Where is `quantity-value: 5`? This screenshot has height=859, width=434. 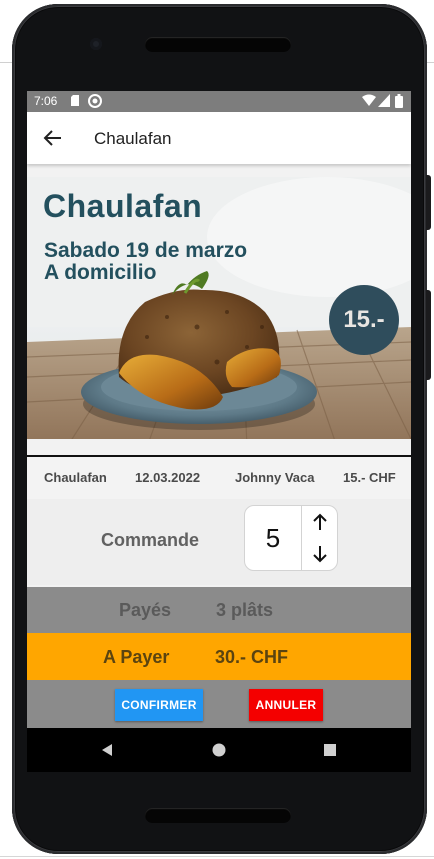 quantity-value: 5 is located at coordinates (273, 538).